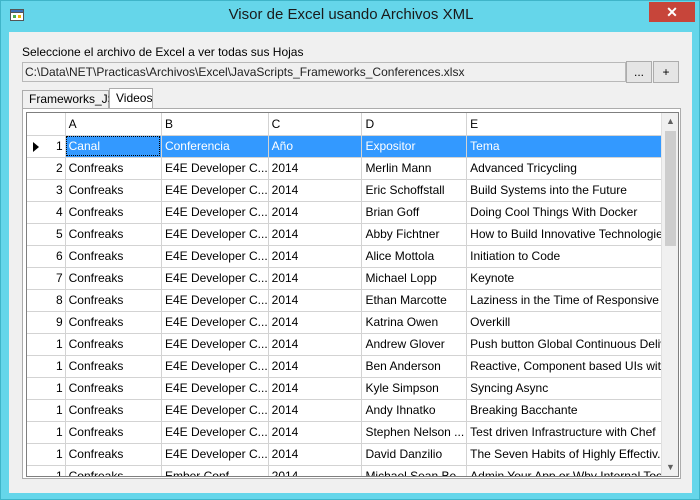 Image resolution: width=700 pixels, height=500 pixels. What do you see at coordinates (572, 410) in the screenshot?
I see `grid-cell: Breaking Bacchante` at bounding box center [572, 410].